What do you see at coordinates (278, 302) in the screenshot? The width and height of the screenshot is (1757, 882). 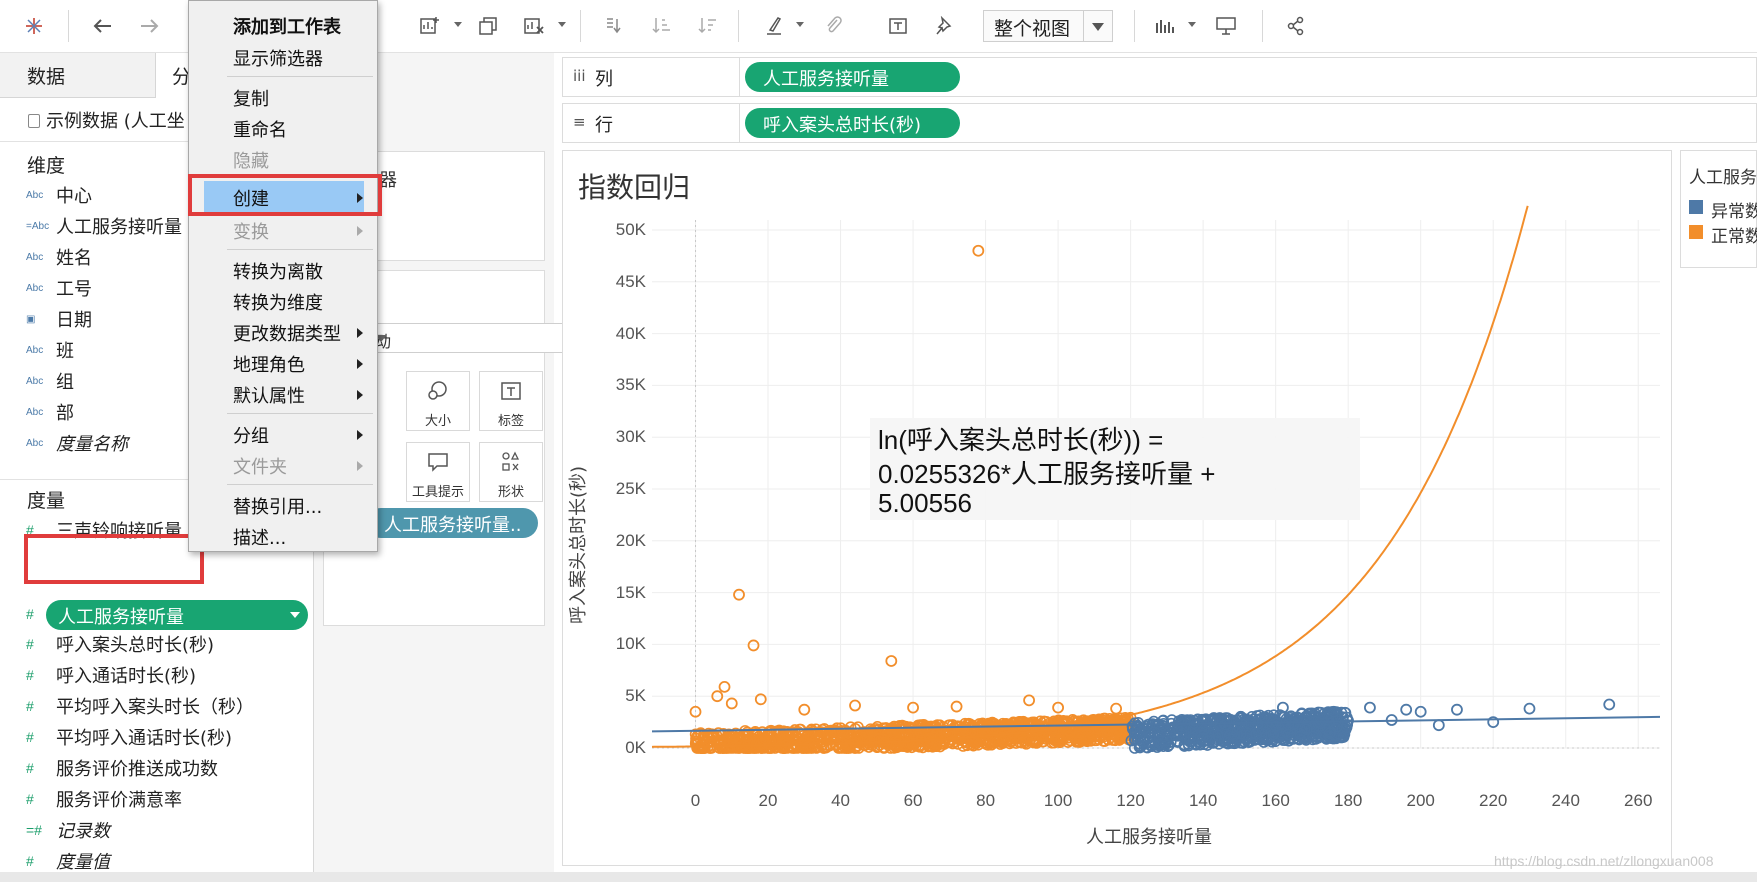 I see `menu-item-convert-dimension: 转换为维度` at bounding box center [278, 302].